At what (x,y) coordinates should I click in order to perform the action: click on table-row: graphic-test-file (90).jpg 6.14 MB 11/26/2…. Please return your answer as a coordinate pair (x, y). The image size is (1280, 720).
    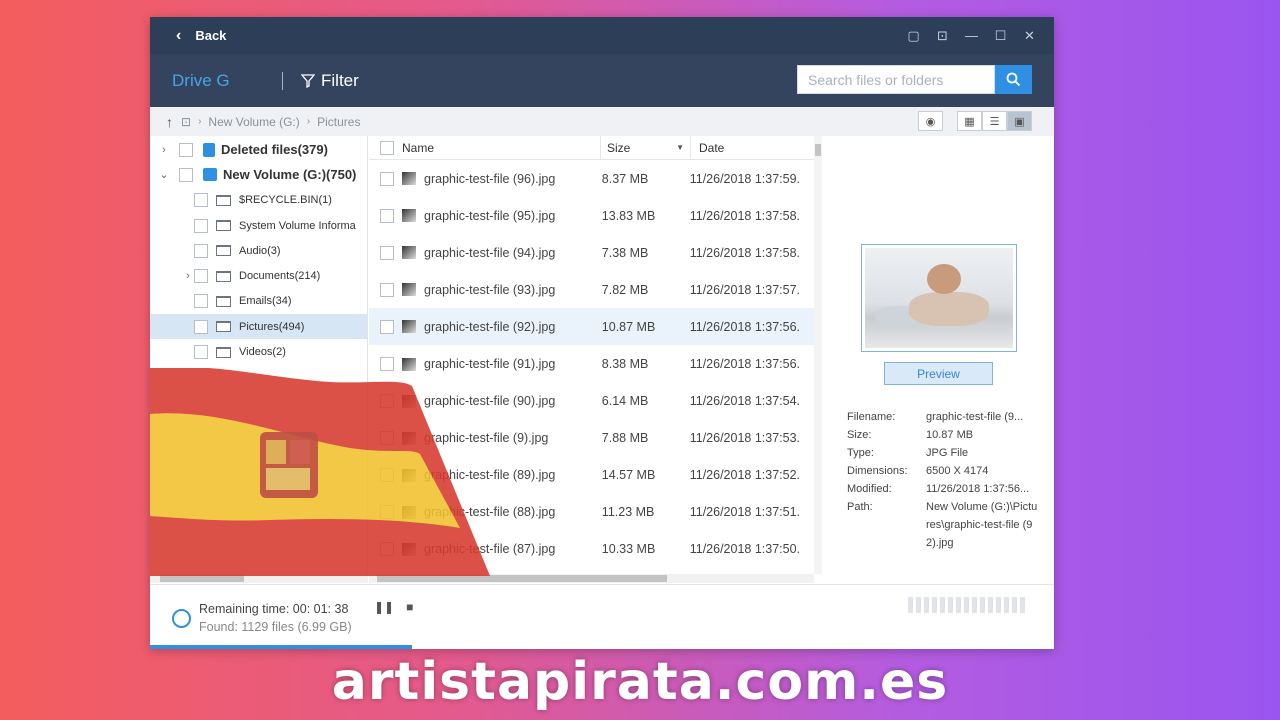
    Looking at the image, I should click on (591, 401).